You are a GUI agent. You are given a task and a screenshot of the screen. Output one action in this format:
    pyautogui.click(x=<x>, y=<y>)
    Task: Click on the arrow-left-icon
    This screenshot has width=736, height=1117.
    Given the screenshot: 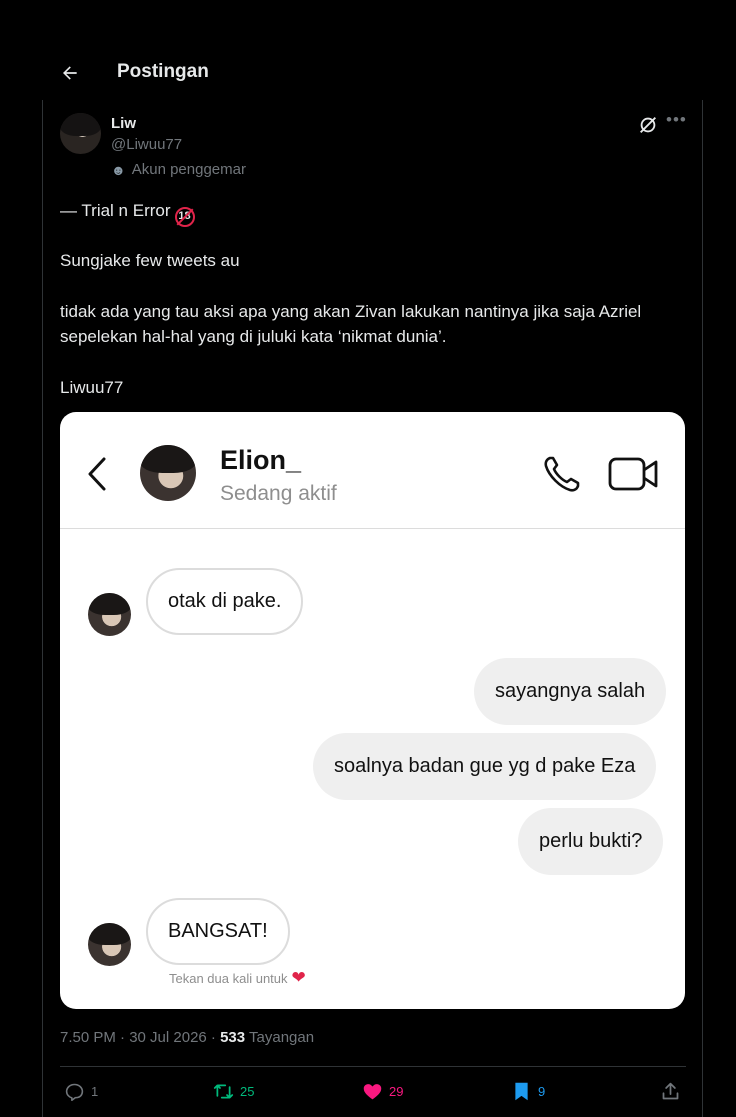 What is the action you would take?
    pyautogui.click(x=70, y=73)
    